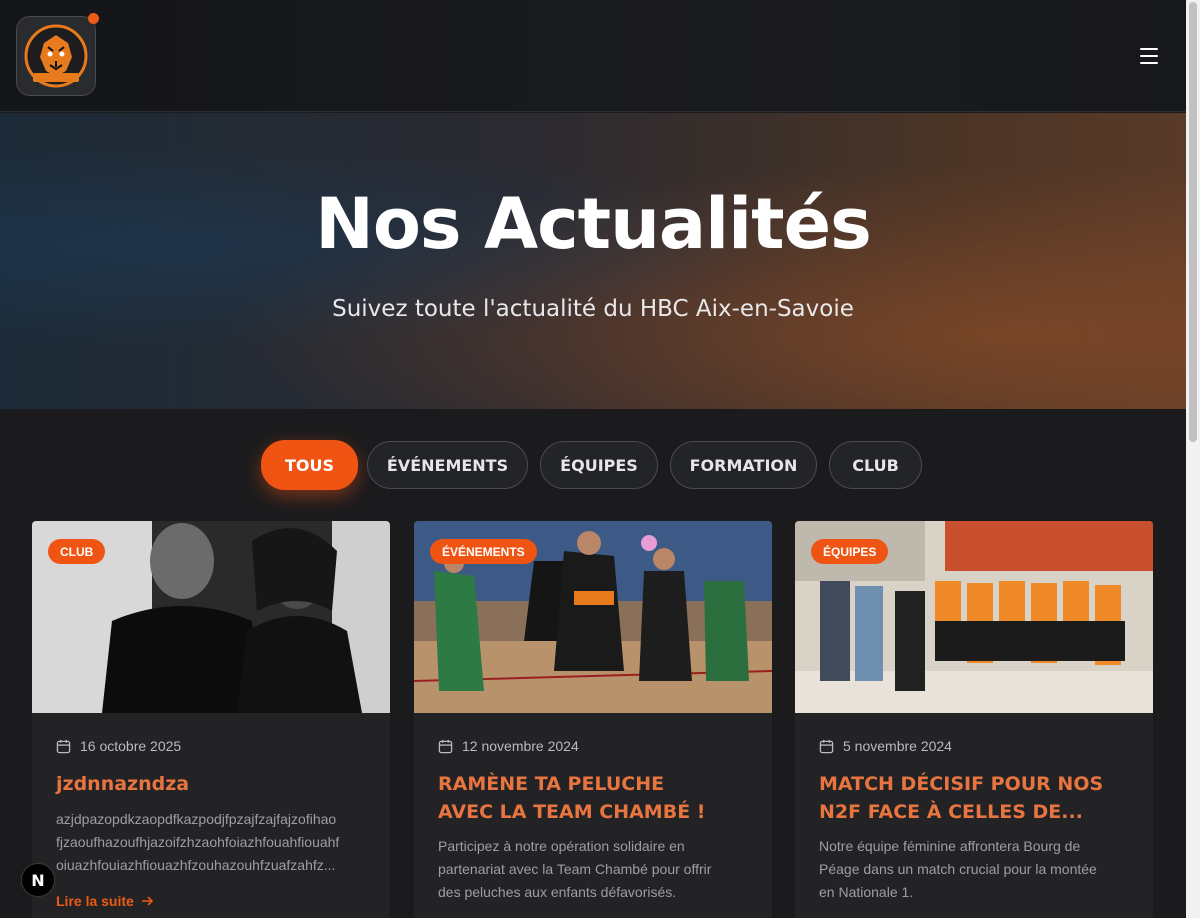 This screenshot has width=1200, height=918. What do you see at coordinates (593, 56) in the screenshot?
I see `site-header` at bounding box center [593, 56].